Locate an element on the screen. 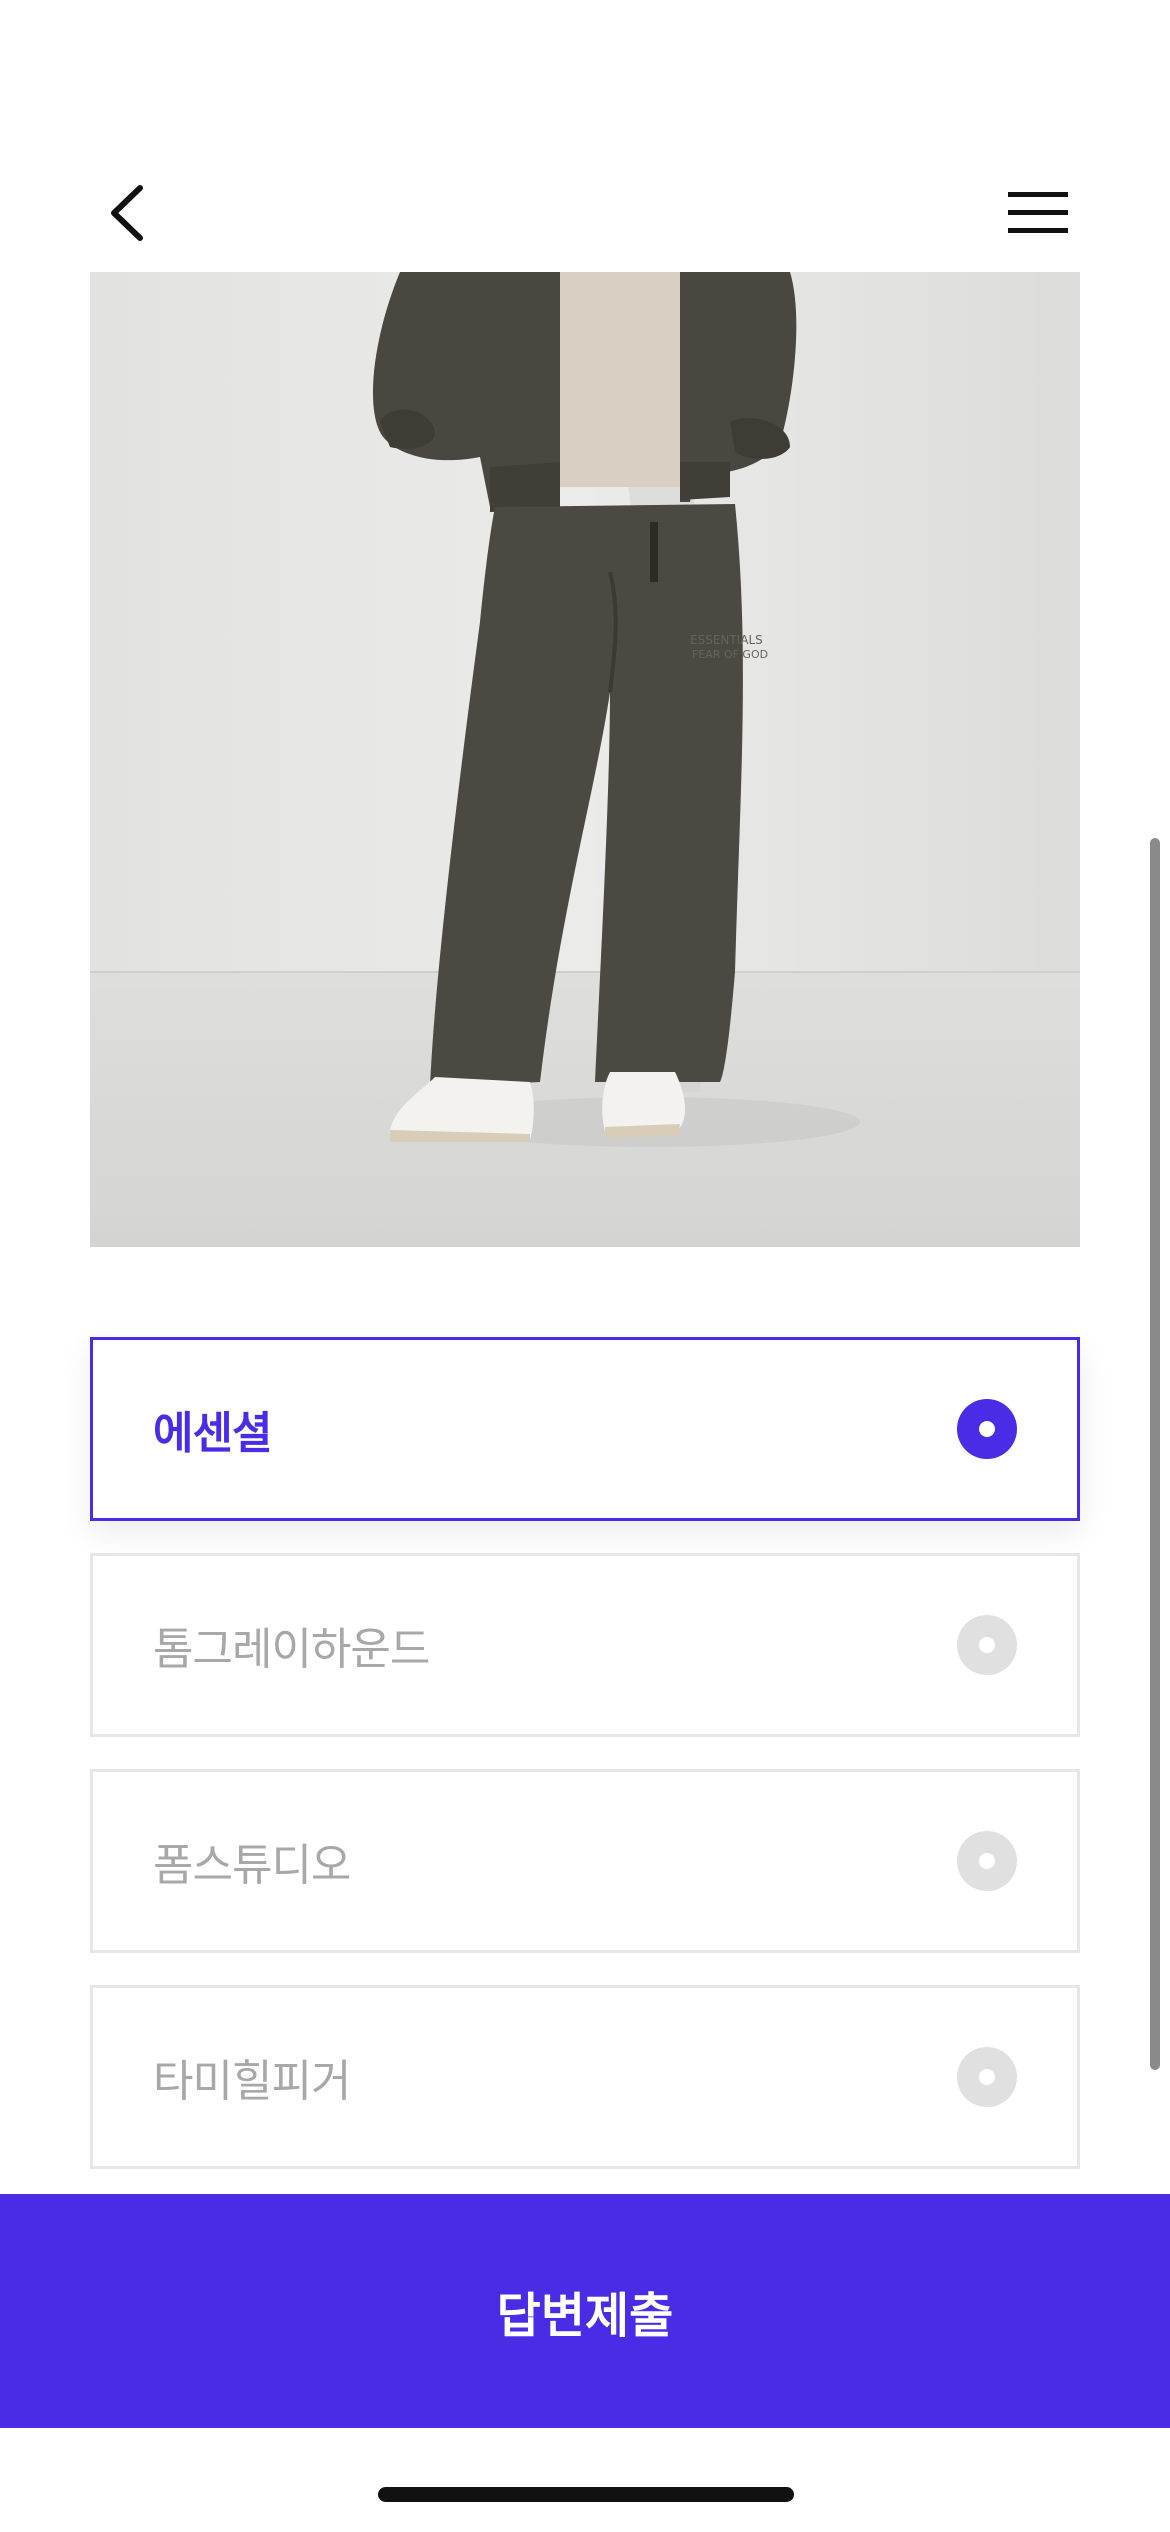  option-essentials: 에센셜 is located at coordinates (585, 1429).